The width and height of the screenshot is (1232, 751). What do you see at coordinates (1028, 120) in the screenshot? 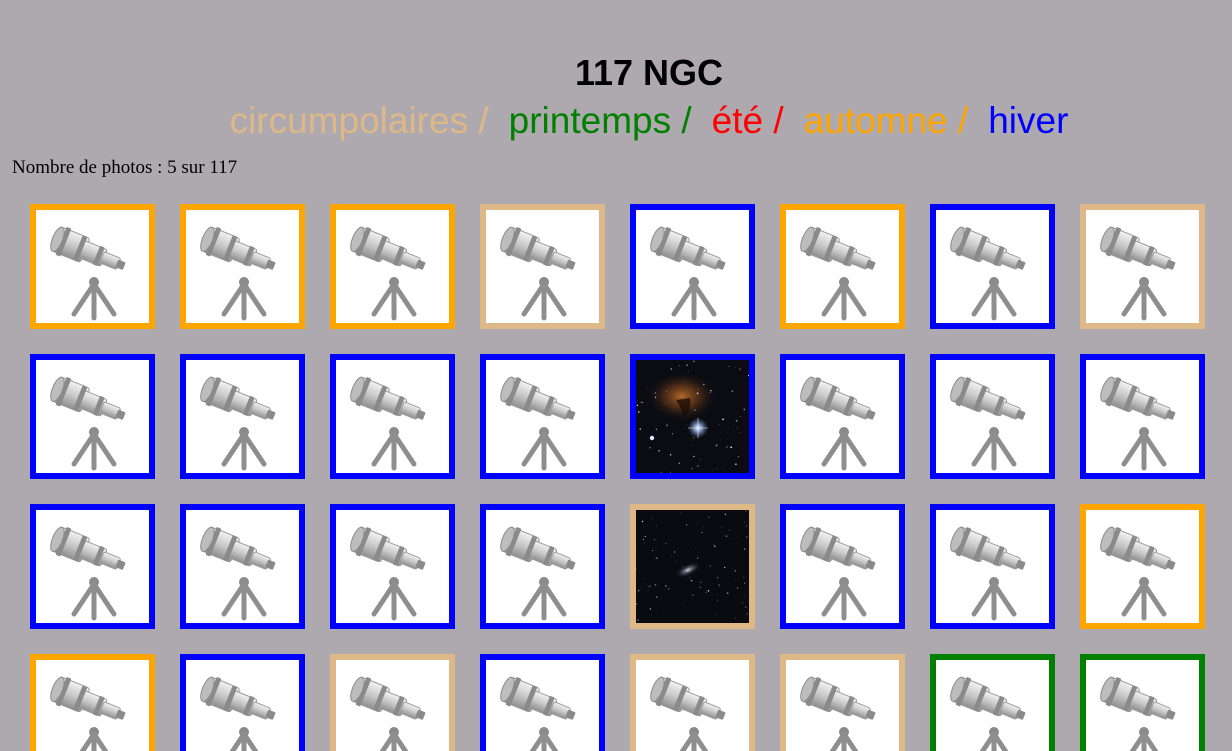
I see `season-link-5: hiver` at bounding box center [1028, 120].